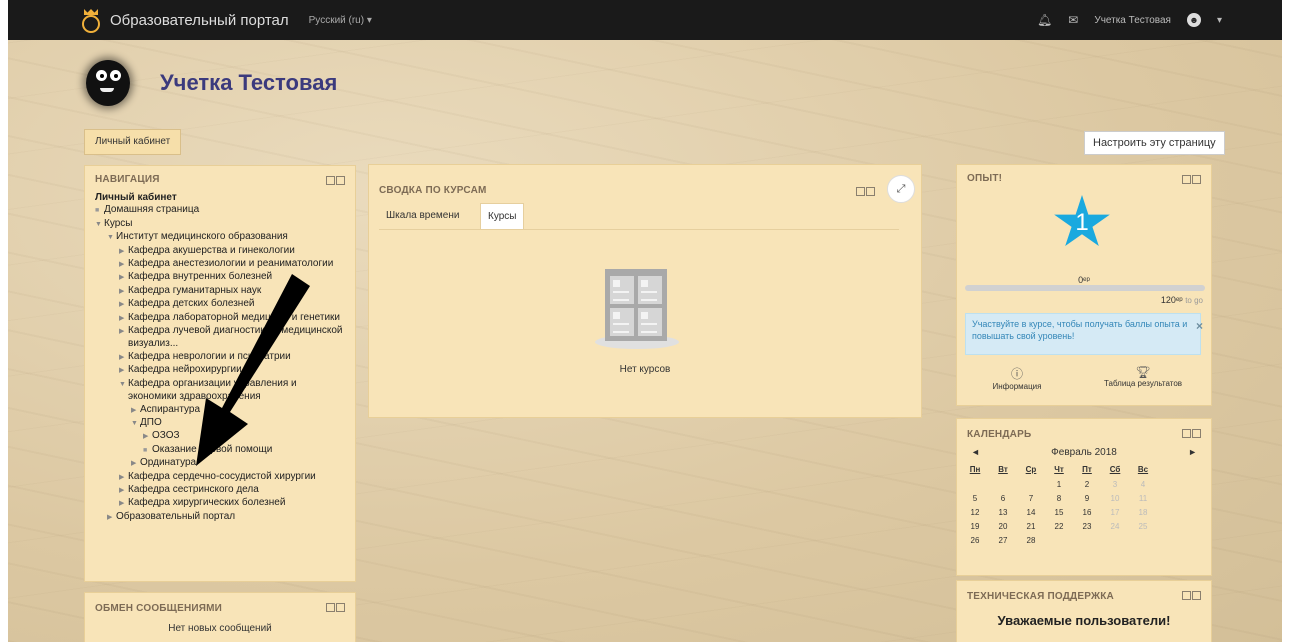 The height and width of the screenshot is (642, 1289). What do you see at coordinates (422, 215) in the screenshot?
I see `tab-timeline: Шкала времени` at bounding box center [422, 215].